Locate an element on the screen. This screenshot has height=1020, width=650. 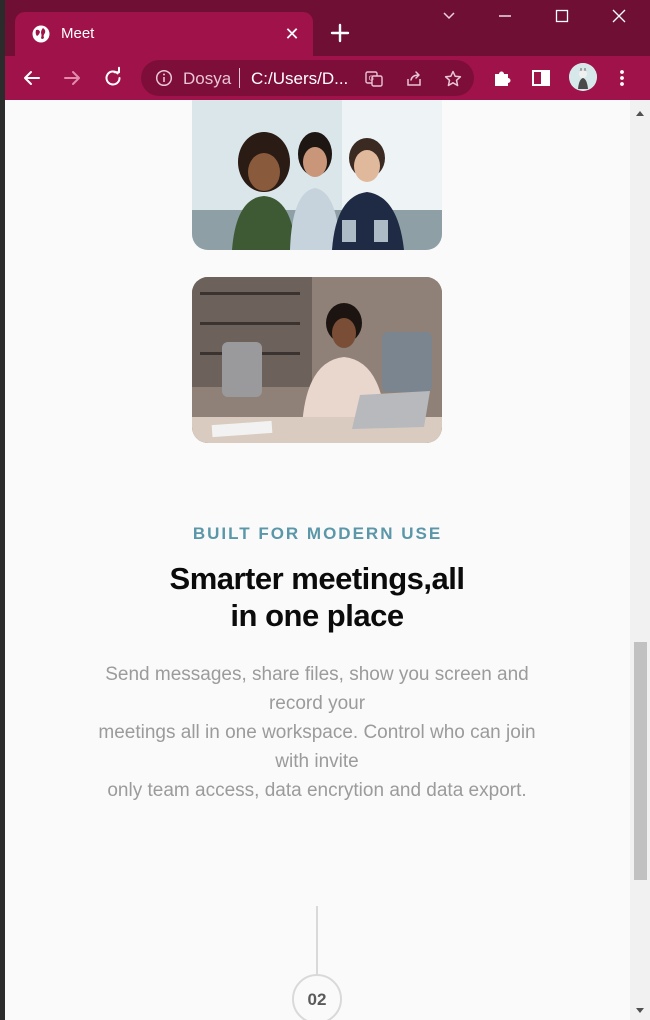
minimize-button is located at coordinates (505, 20).